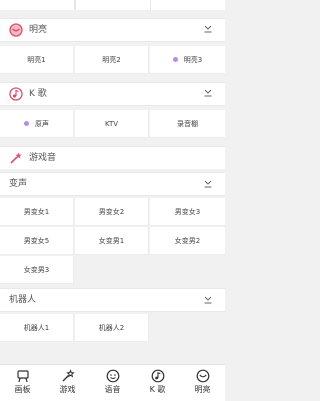 The height and width of the screenshot is (401, 320). I want to click on tab-drawing-board: 画板, so click(22, 383).